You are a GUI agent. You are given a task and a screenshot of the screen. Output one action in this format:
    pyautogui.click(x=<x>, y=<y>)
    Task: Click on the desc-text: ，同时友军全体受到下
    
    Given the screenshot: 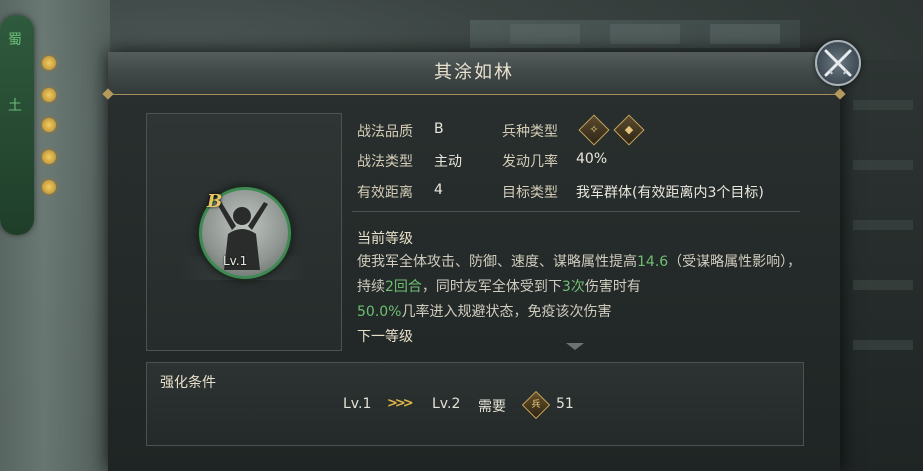 What is the action you would take?
    pyautogui.click(x=491, y=287)
    